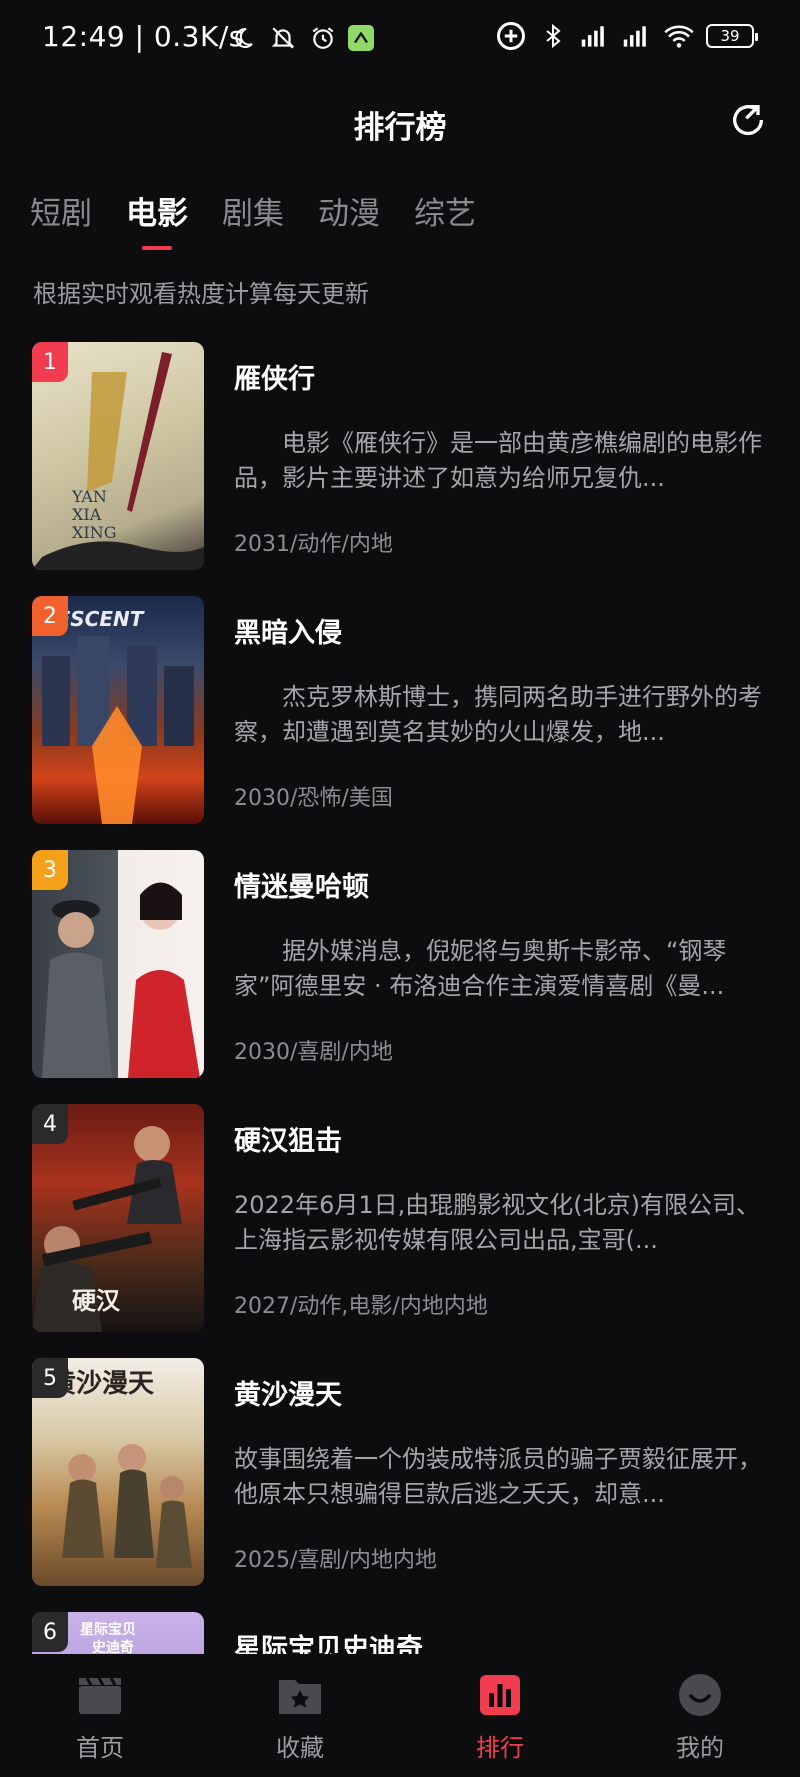 The height and width of the screenshot is (1777, 800). Describe the element at coordinates (61, 220) in the screenshot. I see `tab-short-drama: 短剧` at that location.